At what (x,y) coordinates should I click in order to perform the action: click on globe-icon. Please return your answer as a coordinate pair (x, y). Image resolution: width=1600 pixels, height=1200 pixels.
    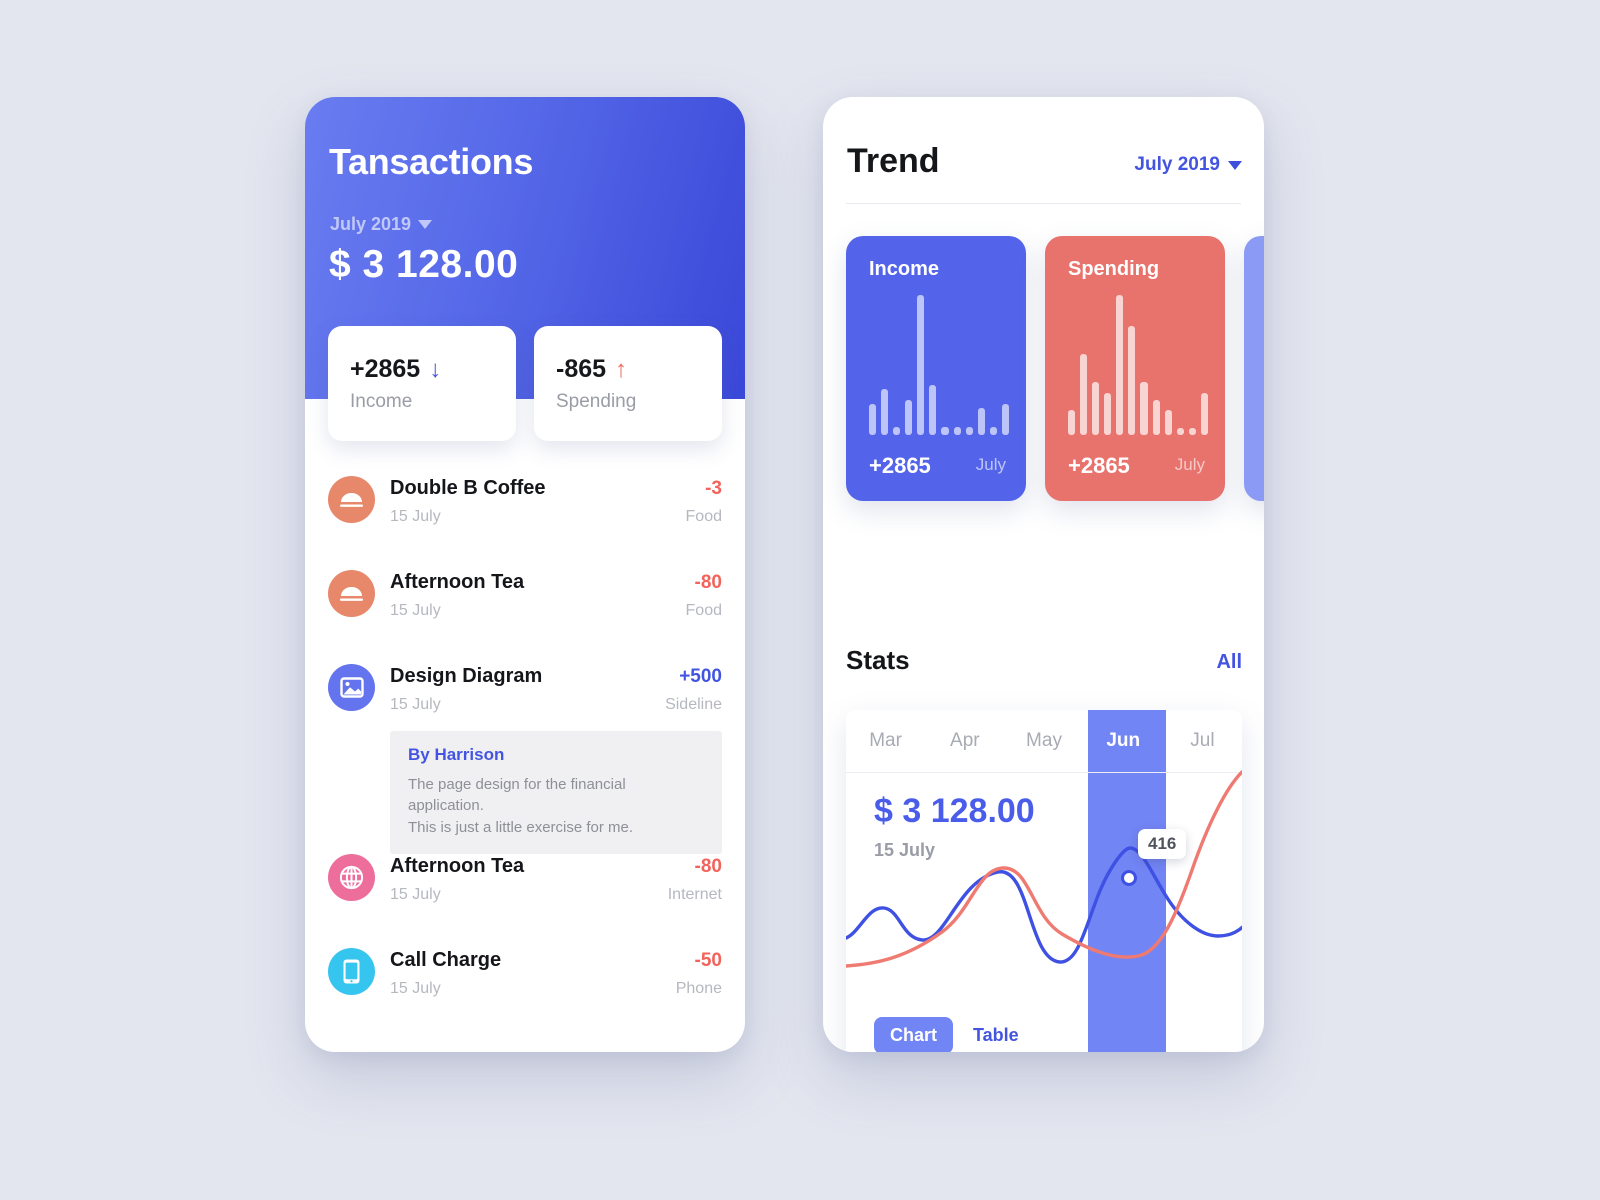
    Looking at the image, I should click on (351, 877).